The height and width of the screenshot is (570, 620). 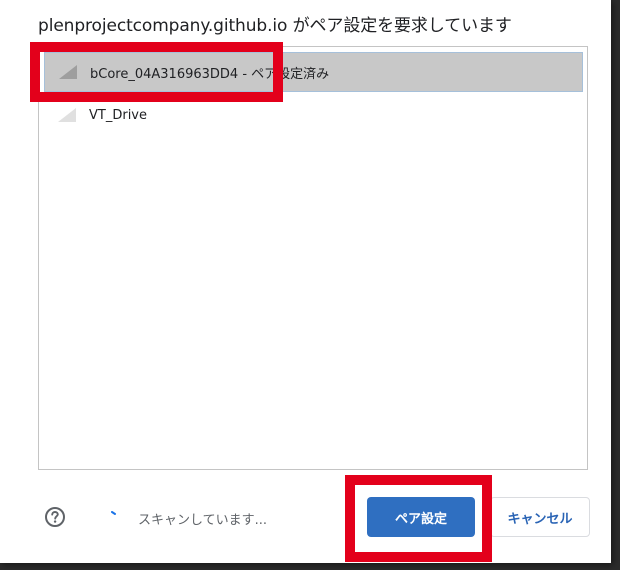 I want to click on device-list-item-bcore: bCore_04A316963DD4 - ペア設定済み, so click(x=313, y=72).